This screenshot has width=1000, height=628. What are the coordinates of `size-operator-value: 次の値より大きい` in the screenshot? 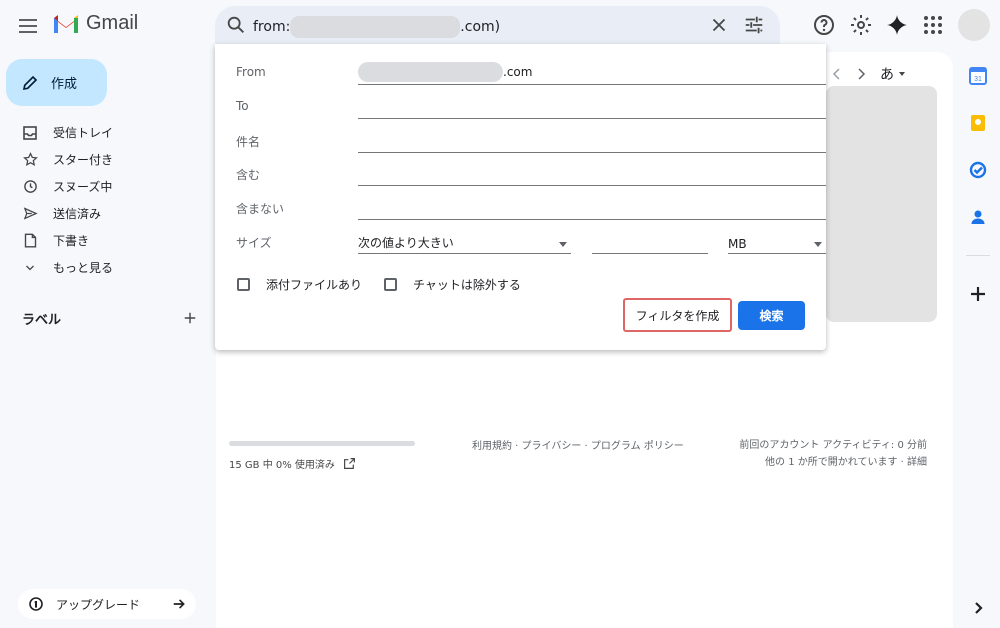 It's located at (406, 243).